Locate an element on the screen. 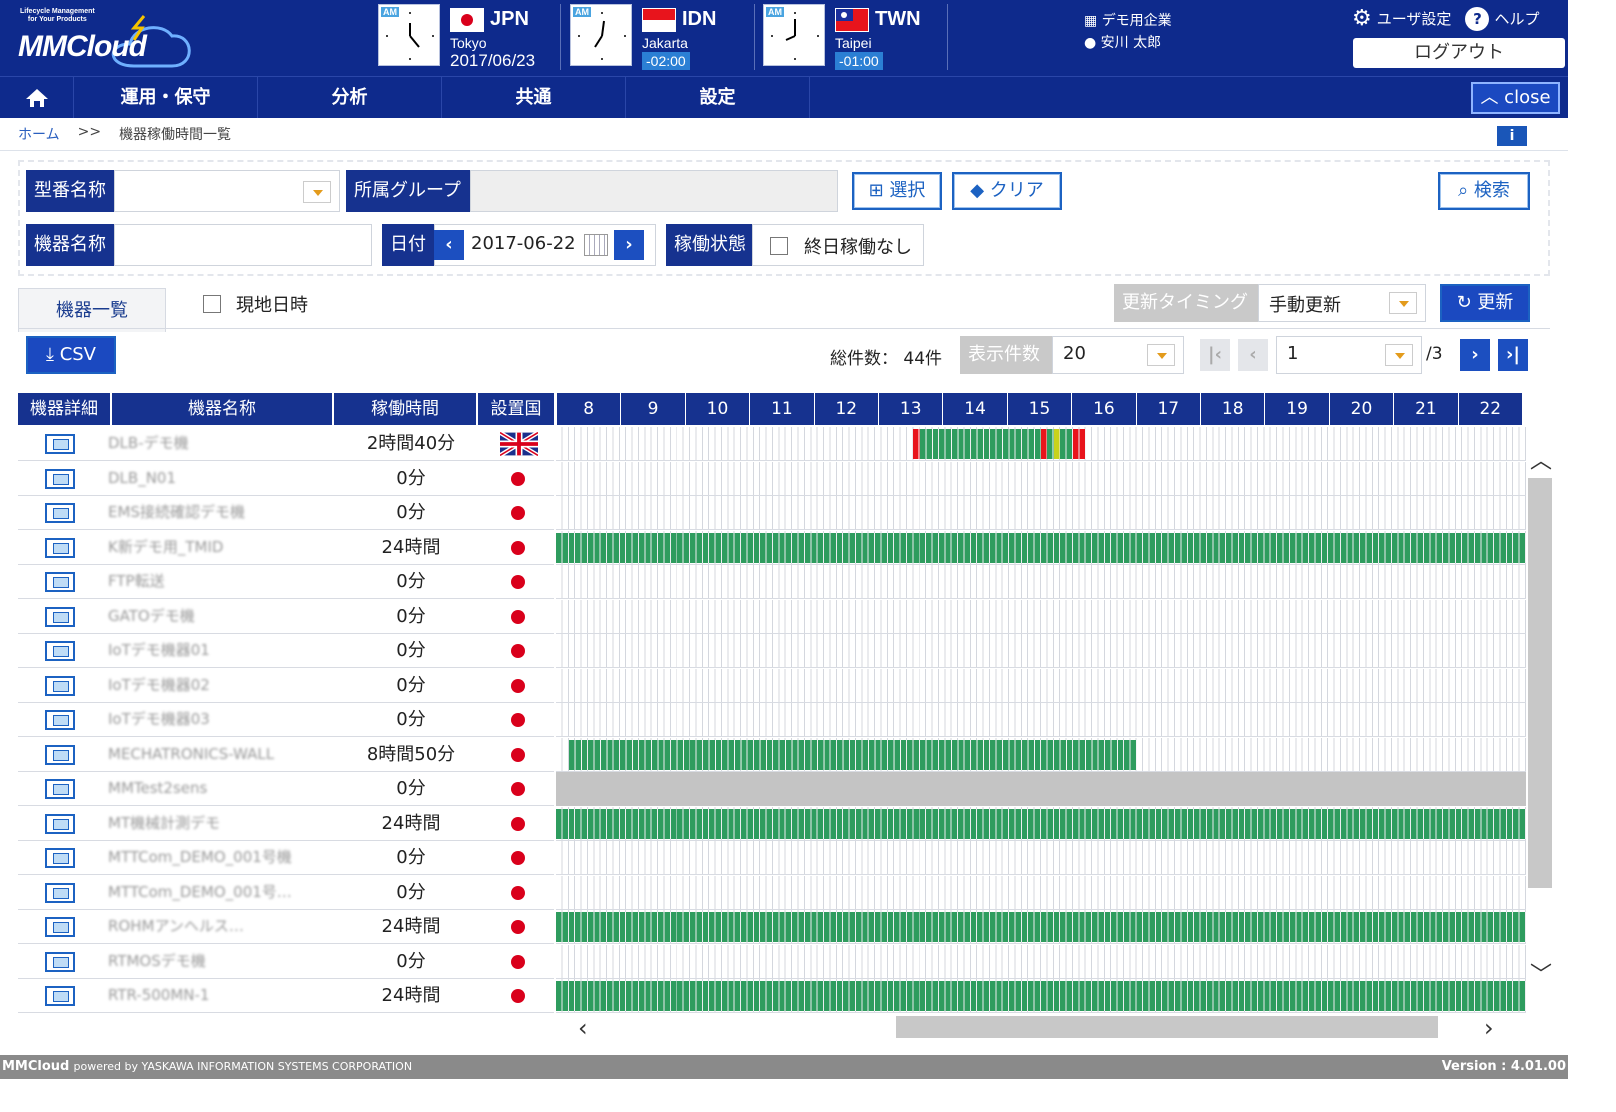 This screenshot has width=1616, height=1112. table-row: GATOデモ機 0分 is located at coordinates (286, 617).